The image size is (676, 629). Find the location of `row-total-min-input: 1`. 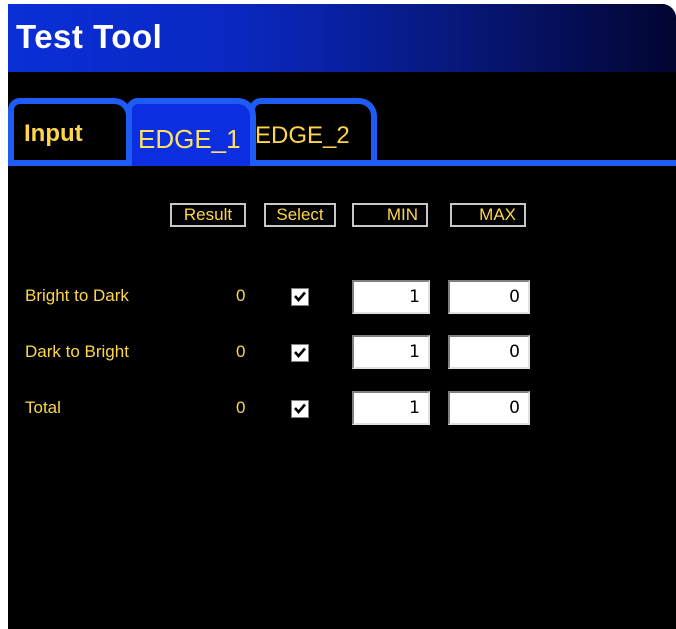

row-total-min-input: 1 is located at coordinates (391, 408).